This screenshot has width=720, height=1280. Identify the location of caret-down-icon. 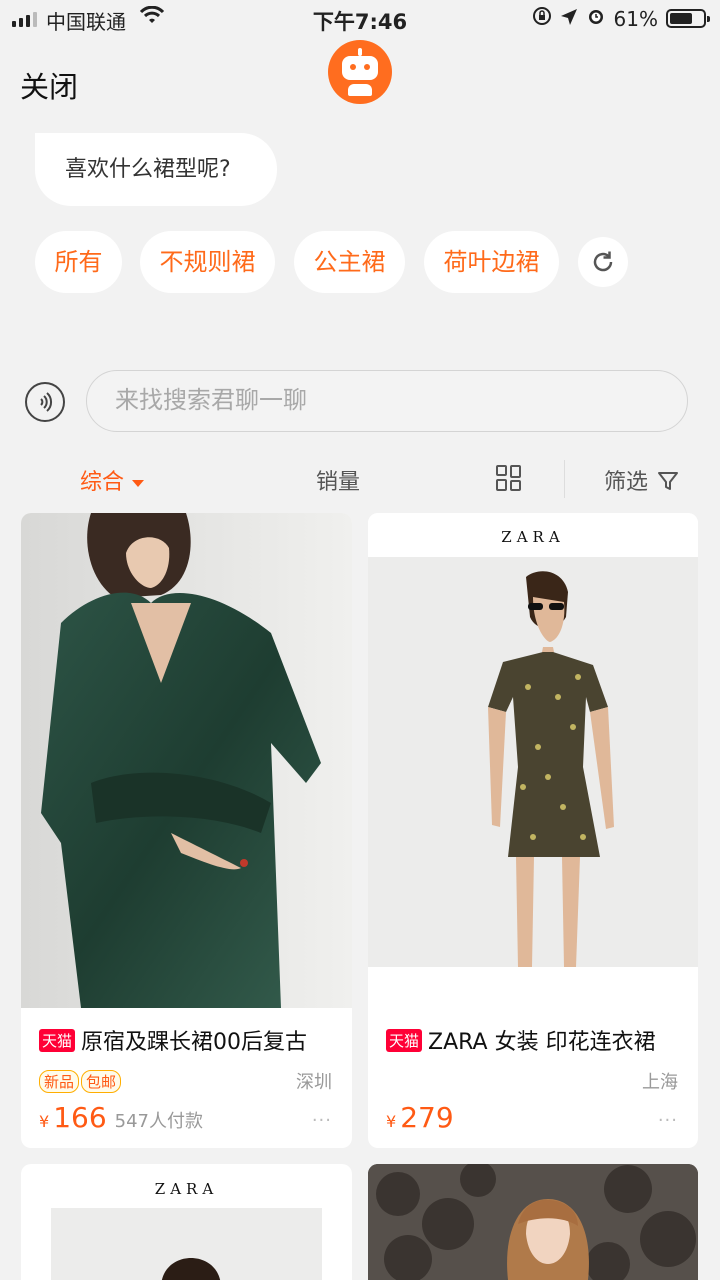
(138, 483).